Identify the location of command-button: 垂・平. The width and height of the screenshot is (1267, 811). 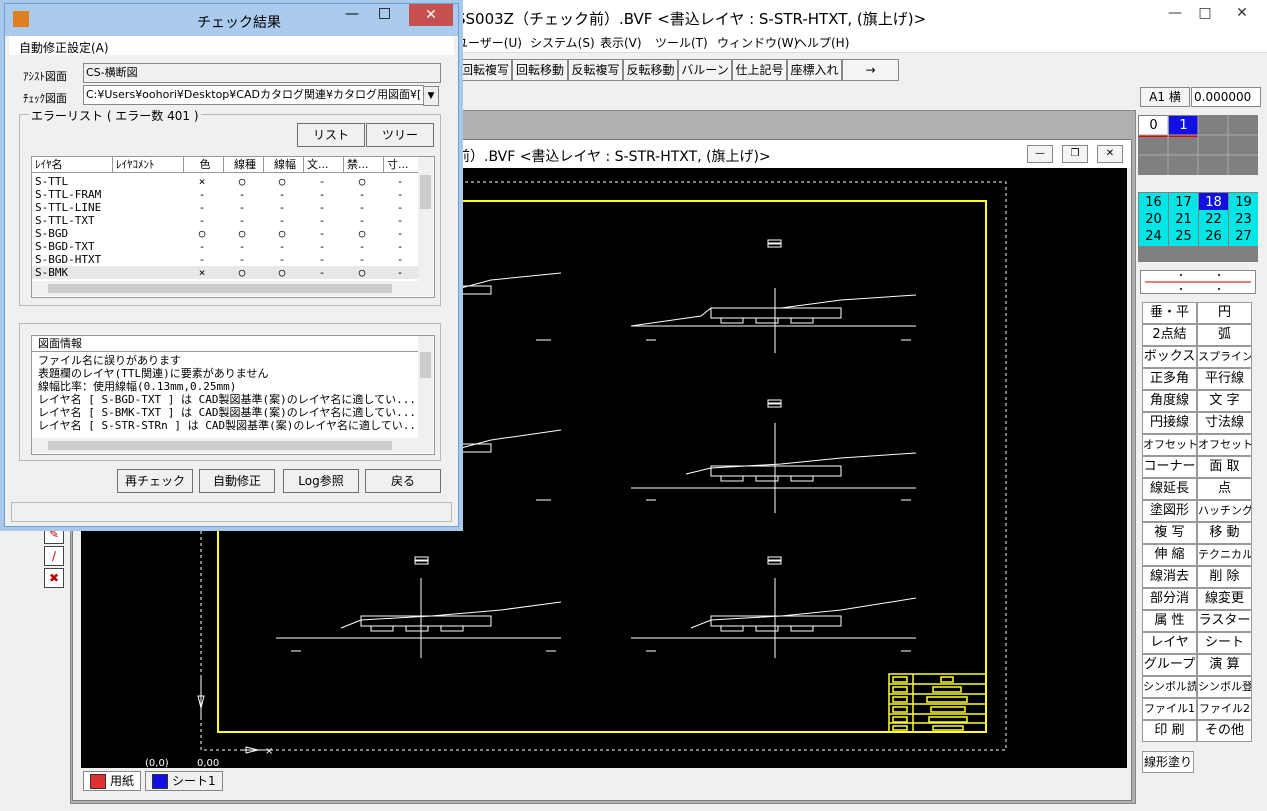
(1169, 313).